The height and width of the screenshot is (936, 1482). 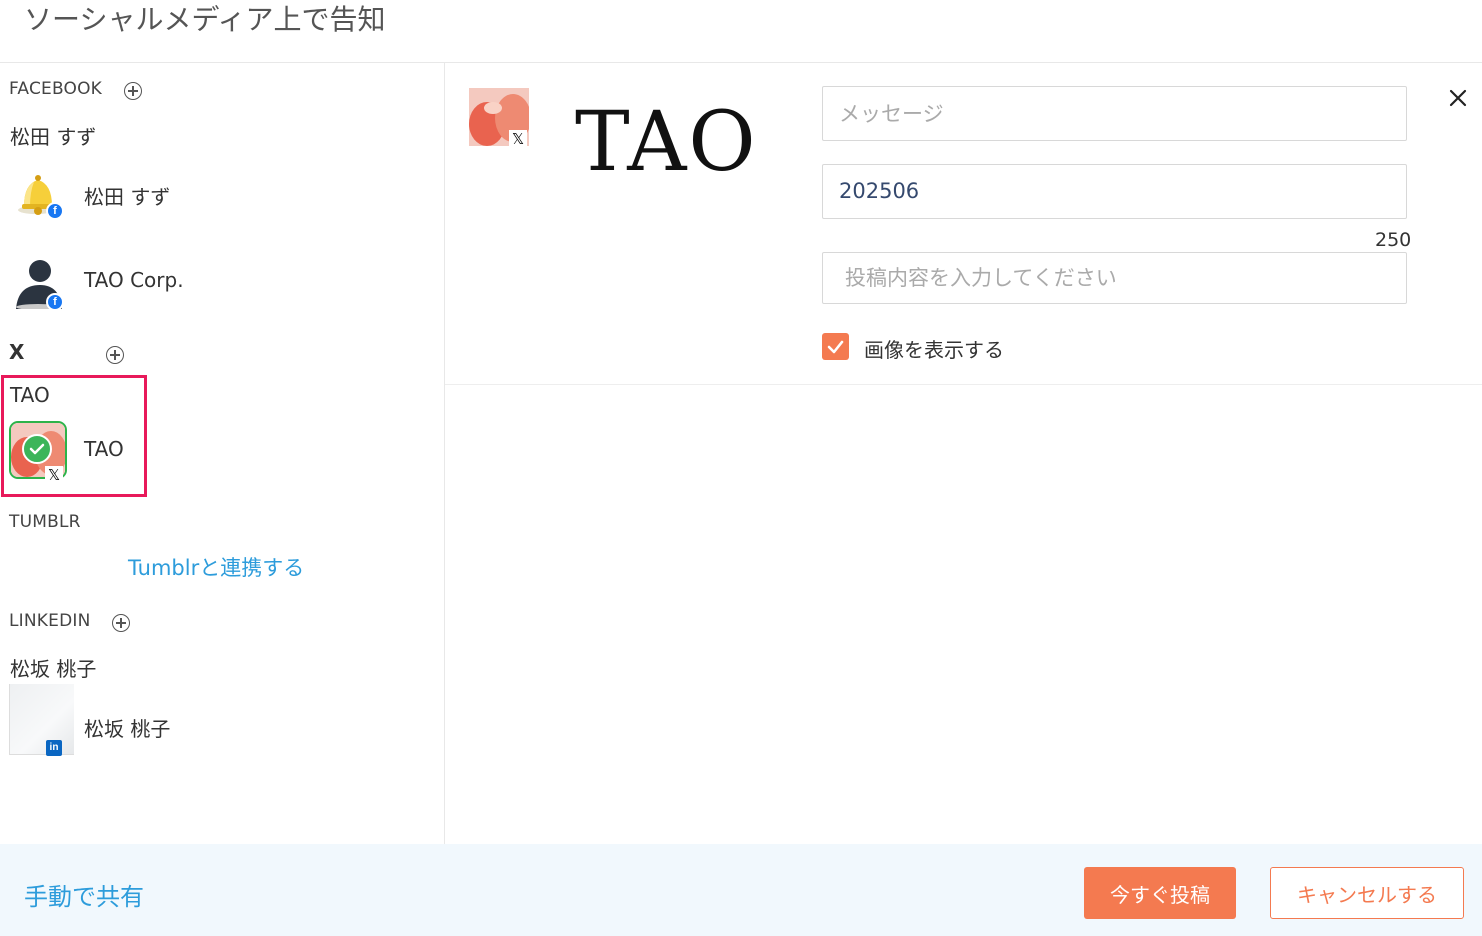 What do you see at coordinates (37, 449) in the screenshot?
I see `selected-check-icon` at bounding box center [37, 449].